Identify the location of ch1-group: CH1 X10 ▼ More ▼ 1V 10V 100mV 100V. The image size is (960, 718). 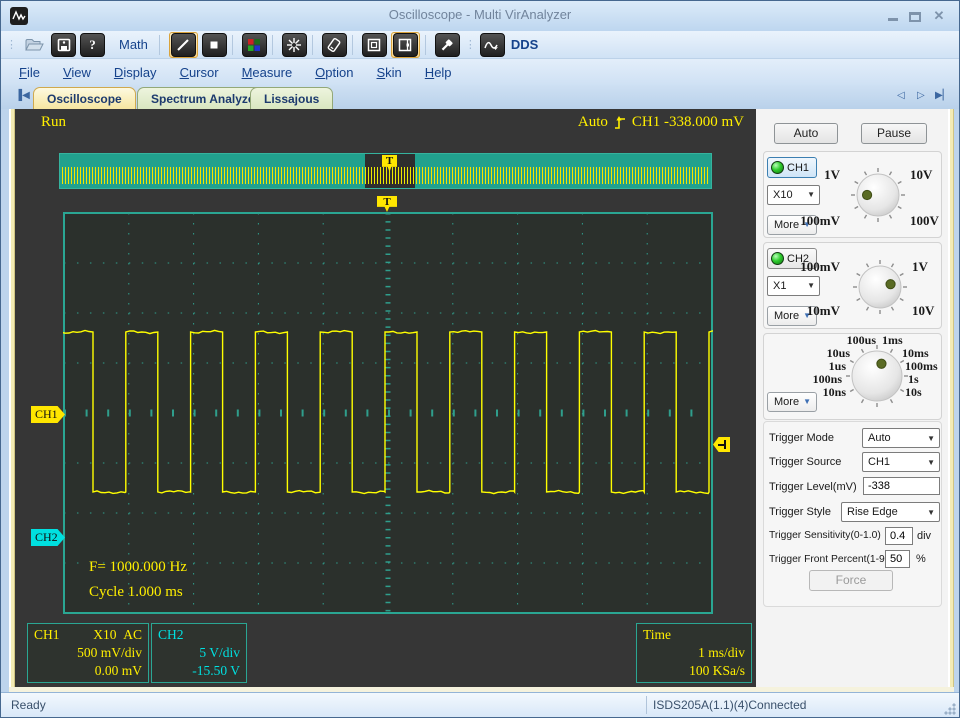
(852, 194).